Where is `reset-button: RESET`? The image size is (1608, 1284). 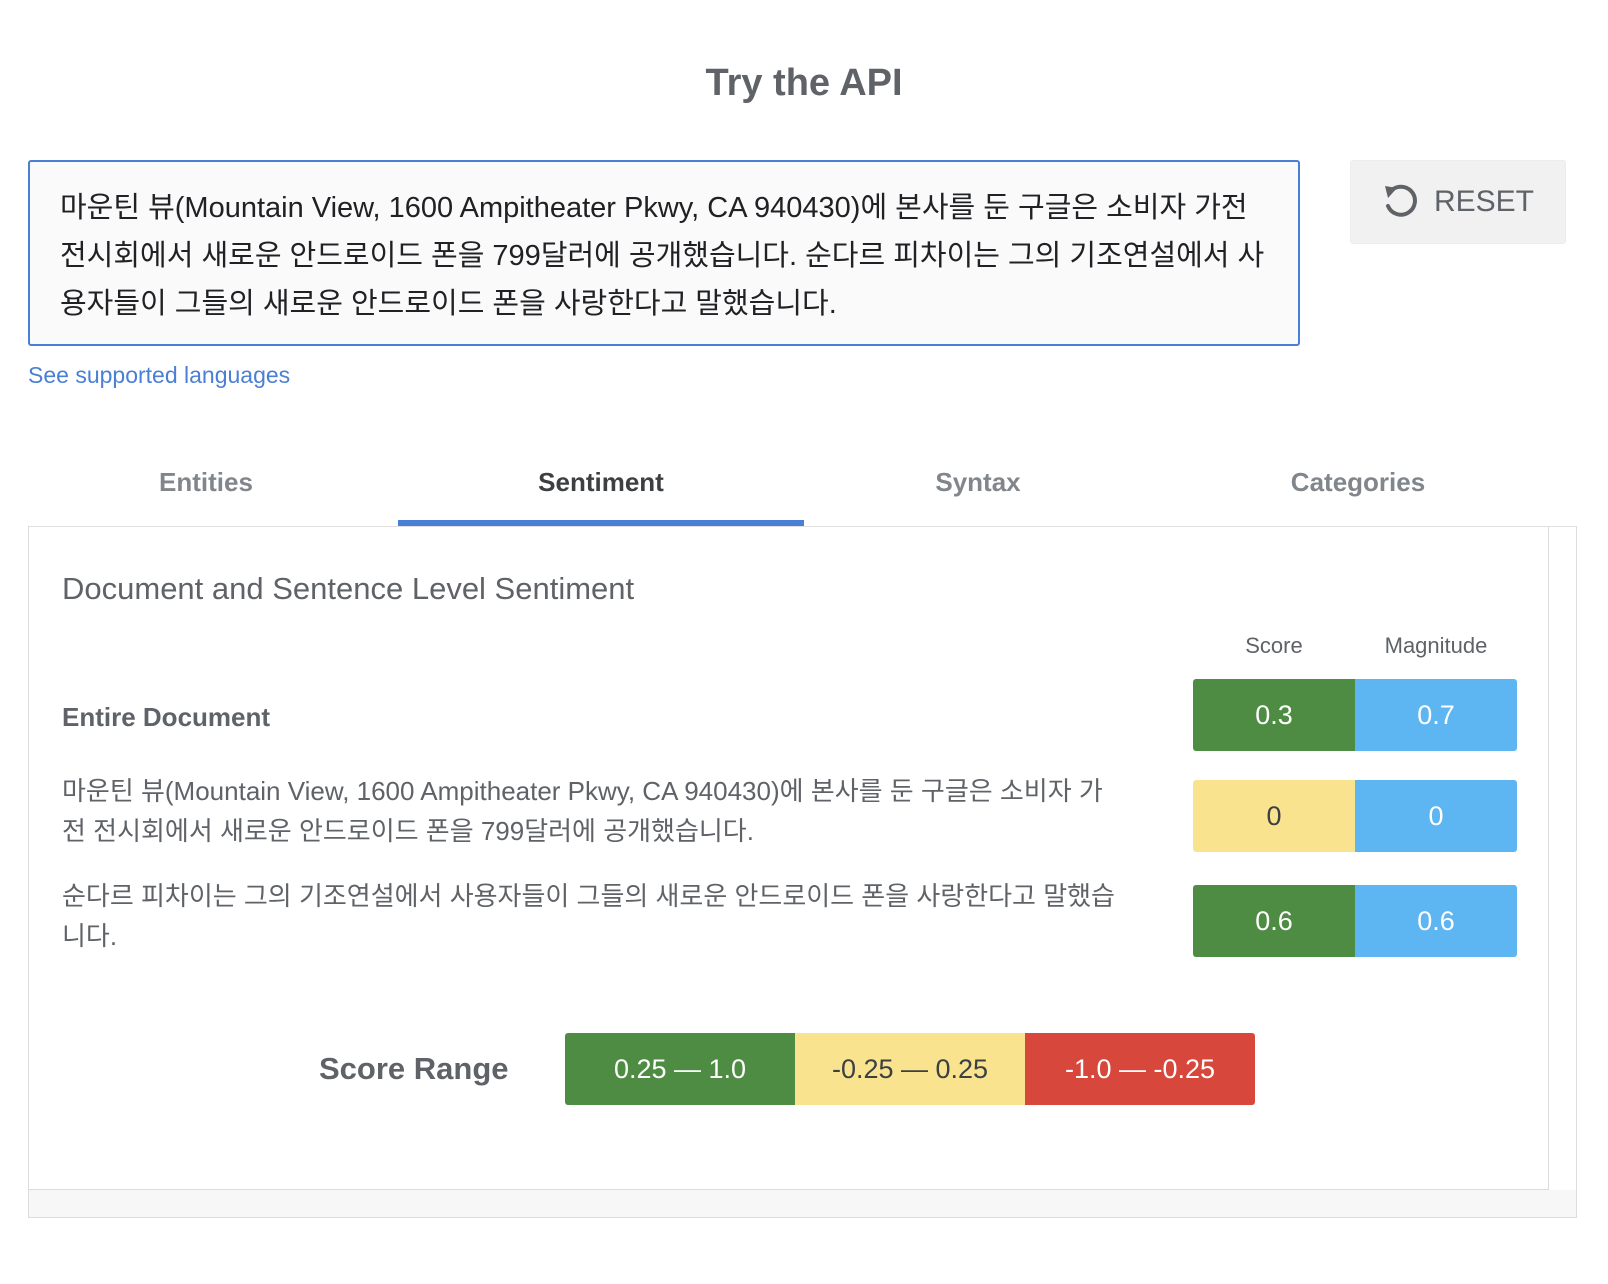
reset-button: RESET is located at coordinates (1458, 202).